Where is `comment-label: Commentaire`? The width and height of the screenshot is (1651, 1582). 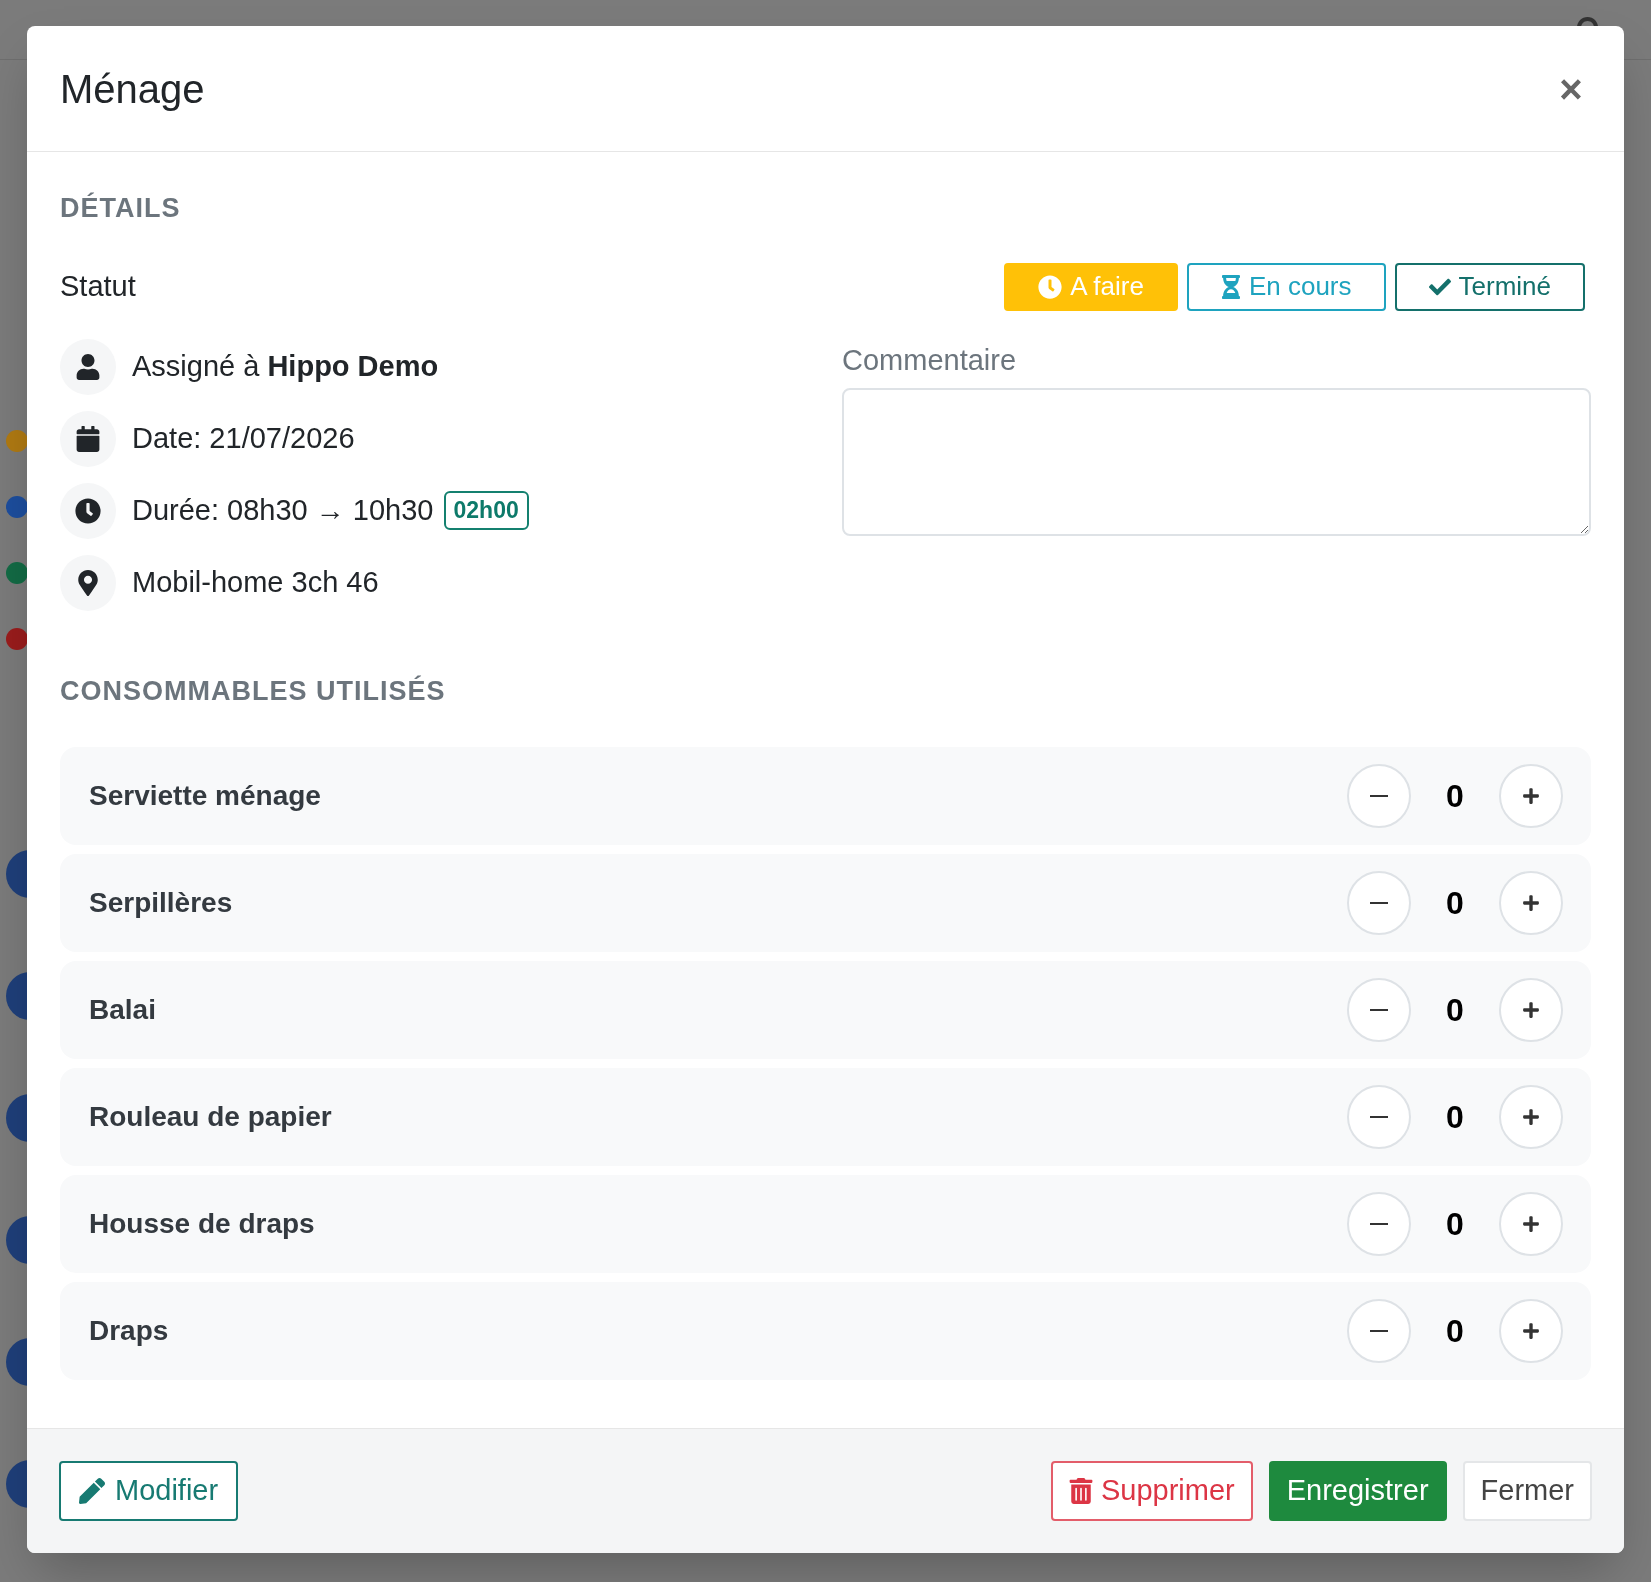
comment-label: Commentaire is located at coordinates (930, 360).